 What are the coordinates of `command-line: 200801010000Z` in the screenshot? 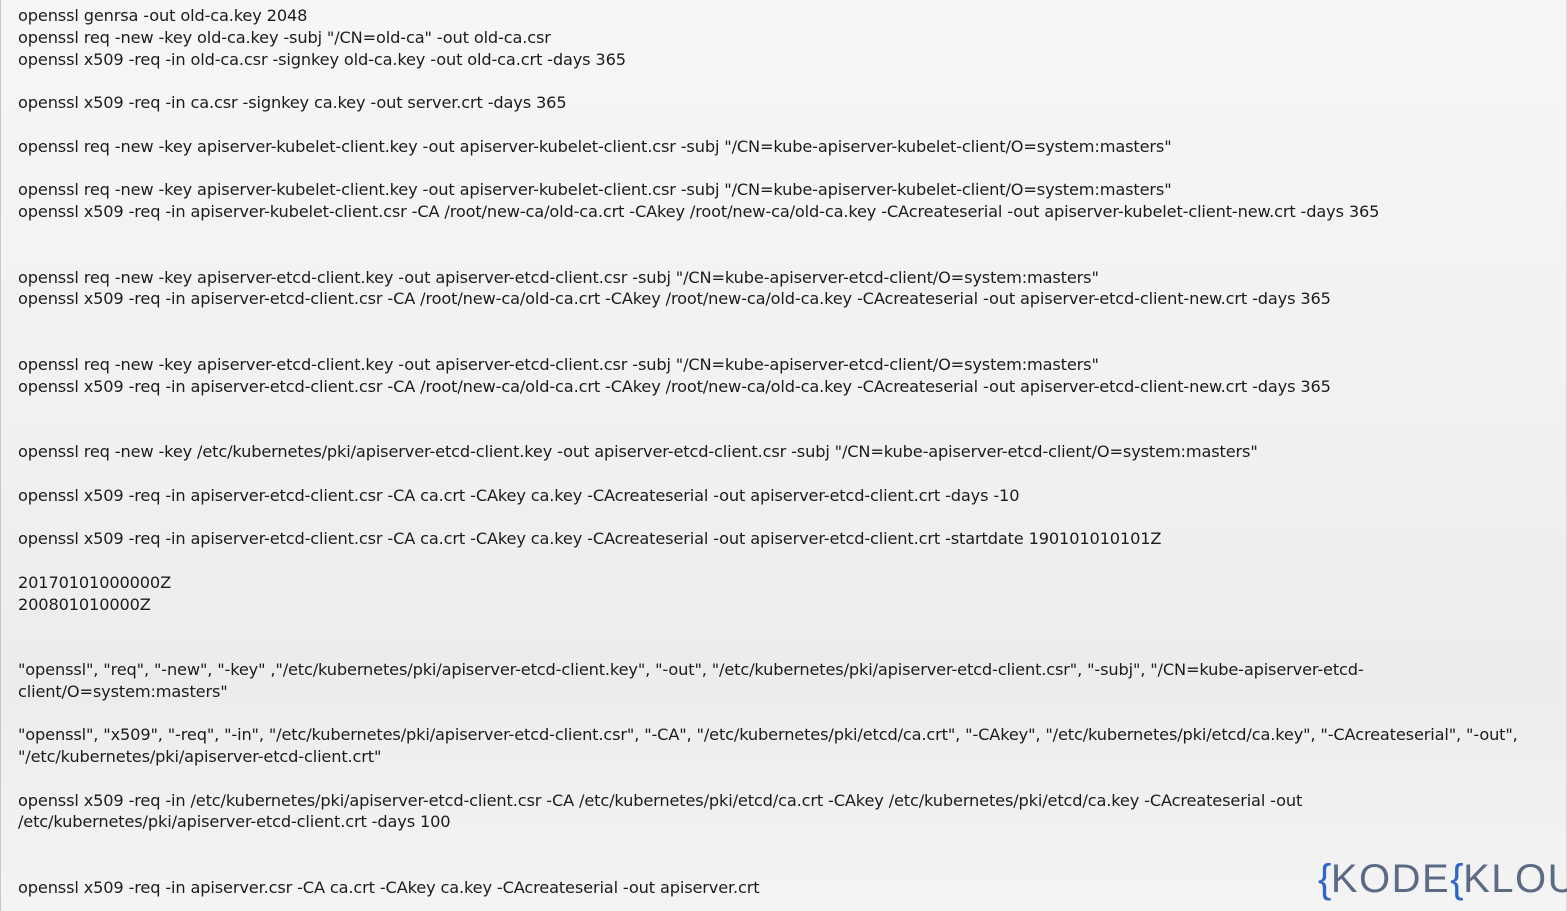 It's located at (84, 604).